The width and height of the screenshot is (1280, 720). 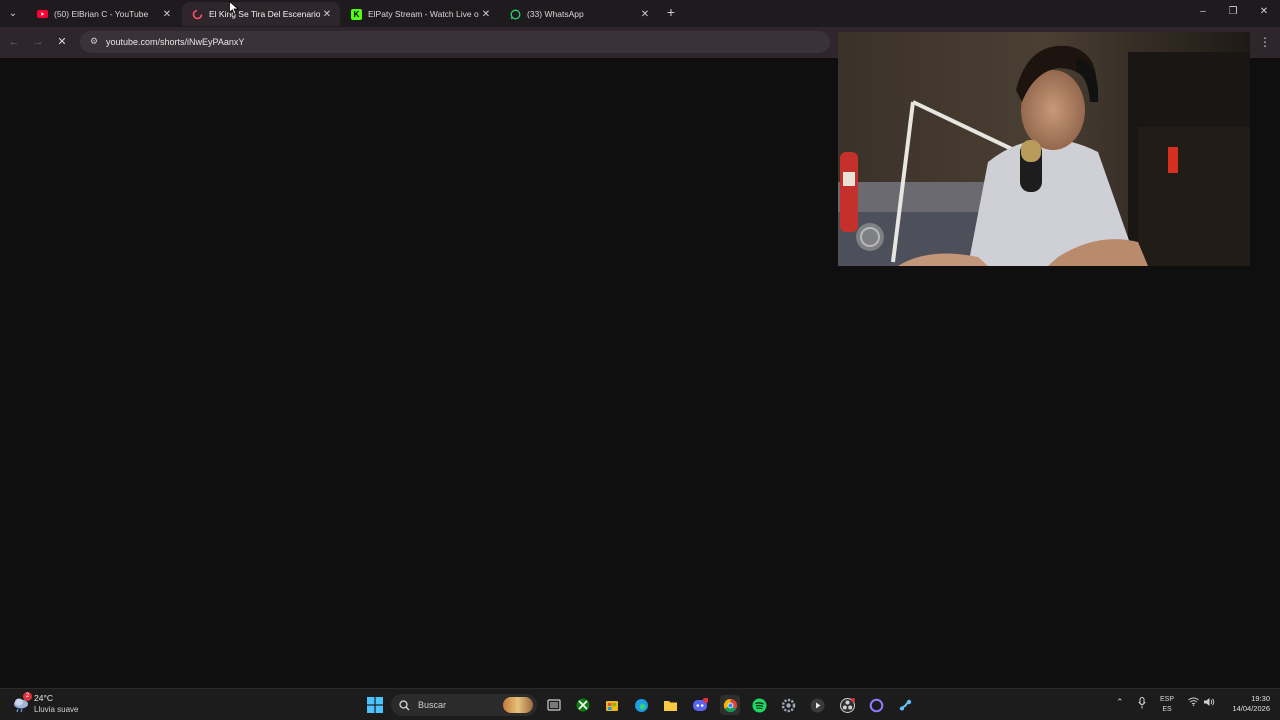 I want to click on webcam-overlay, so click(x=1044, y=149).